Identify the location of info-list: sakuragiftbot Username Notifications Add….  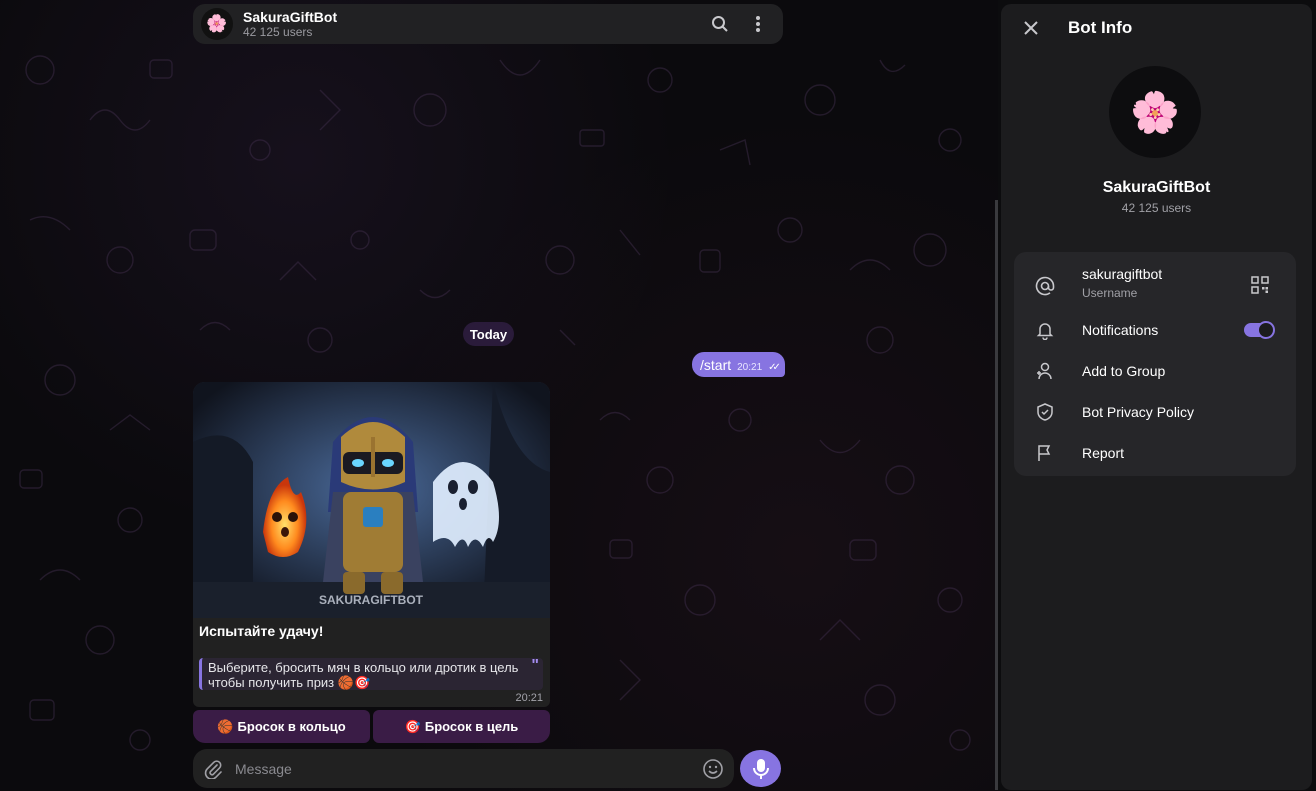
(1155, 364).